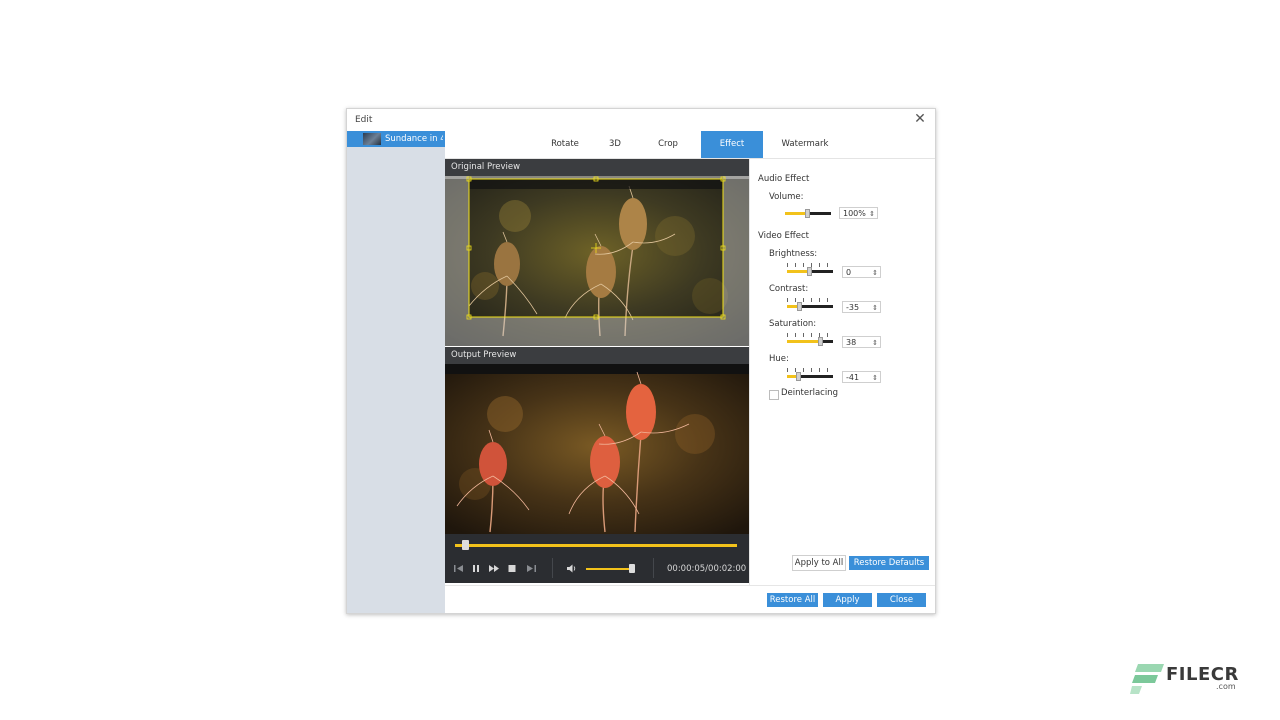 The width and height of the screenshot is (1280, 720). I want to click on brightness-slider, so click(810, 270).